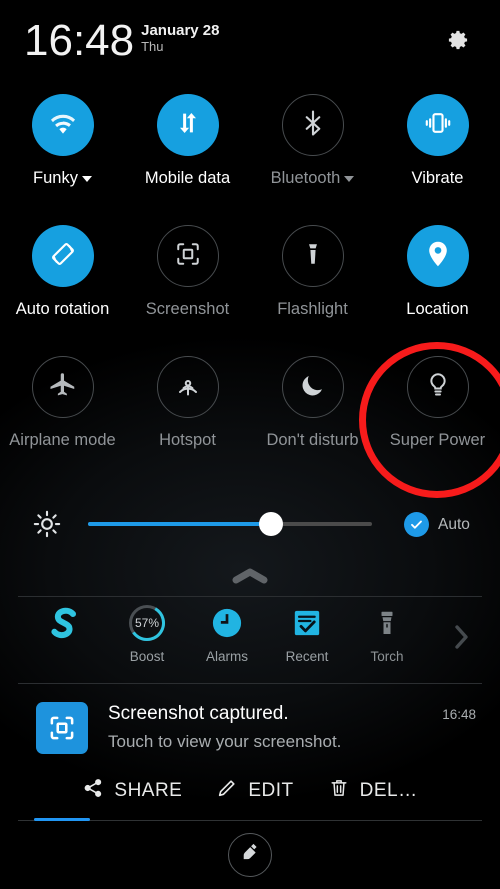  I want to click on airplane-icon, so click(63, 387).